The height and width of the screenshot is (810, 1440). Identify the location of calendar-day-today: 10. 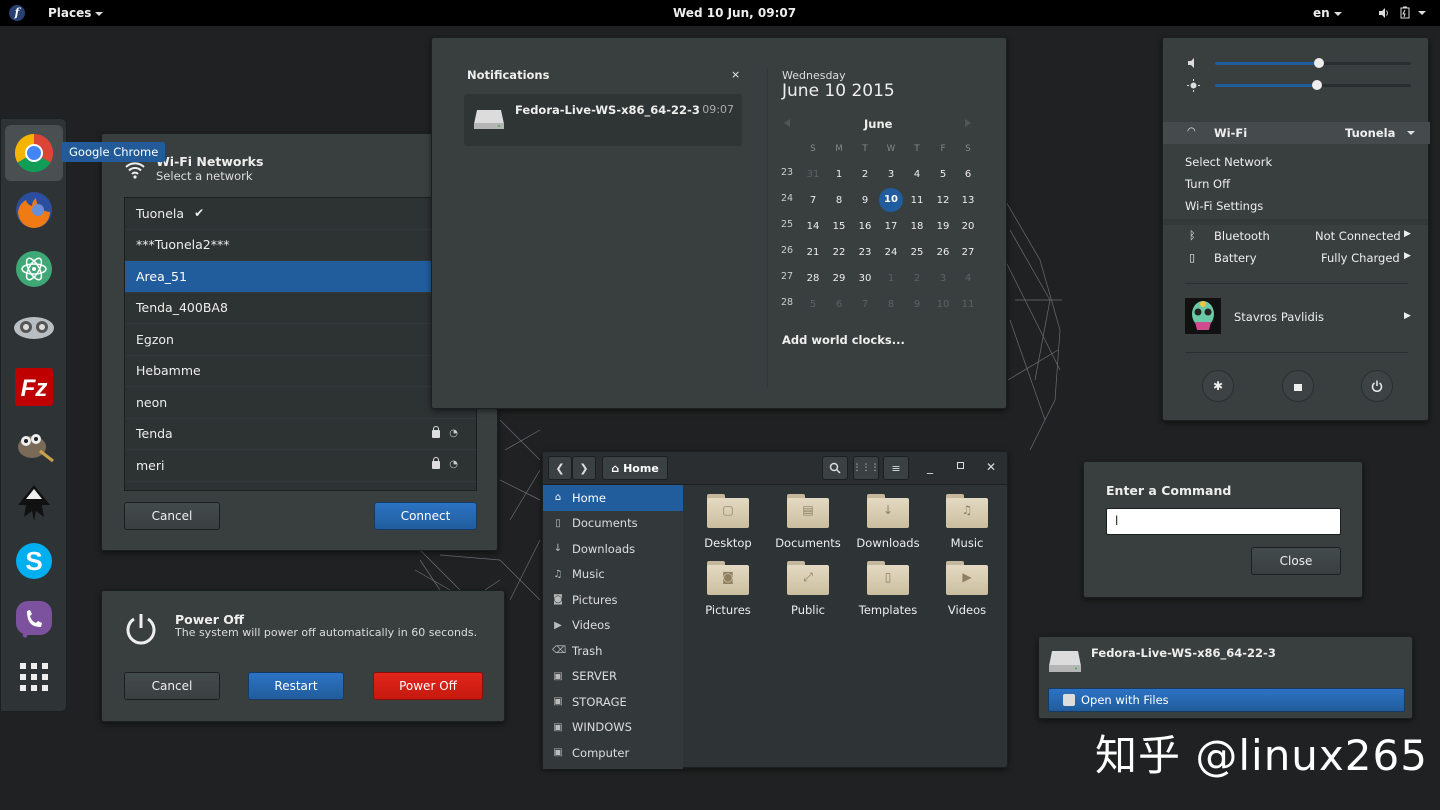
(891, 200).